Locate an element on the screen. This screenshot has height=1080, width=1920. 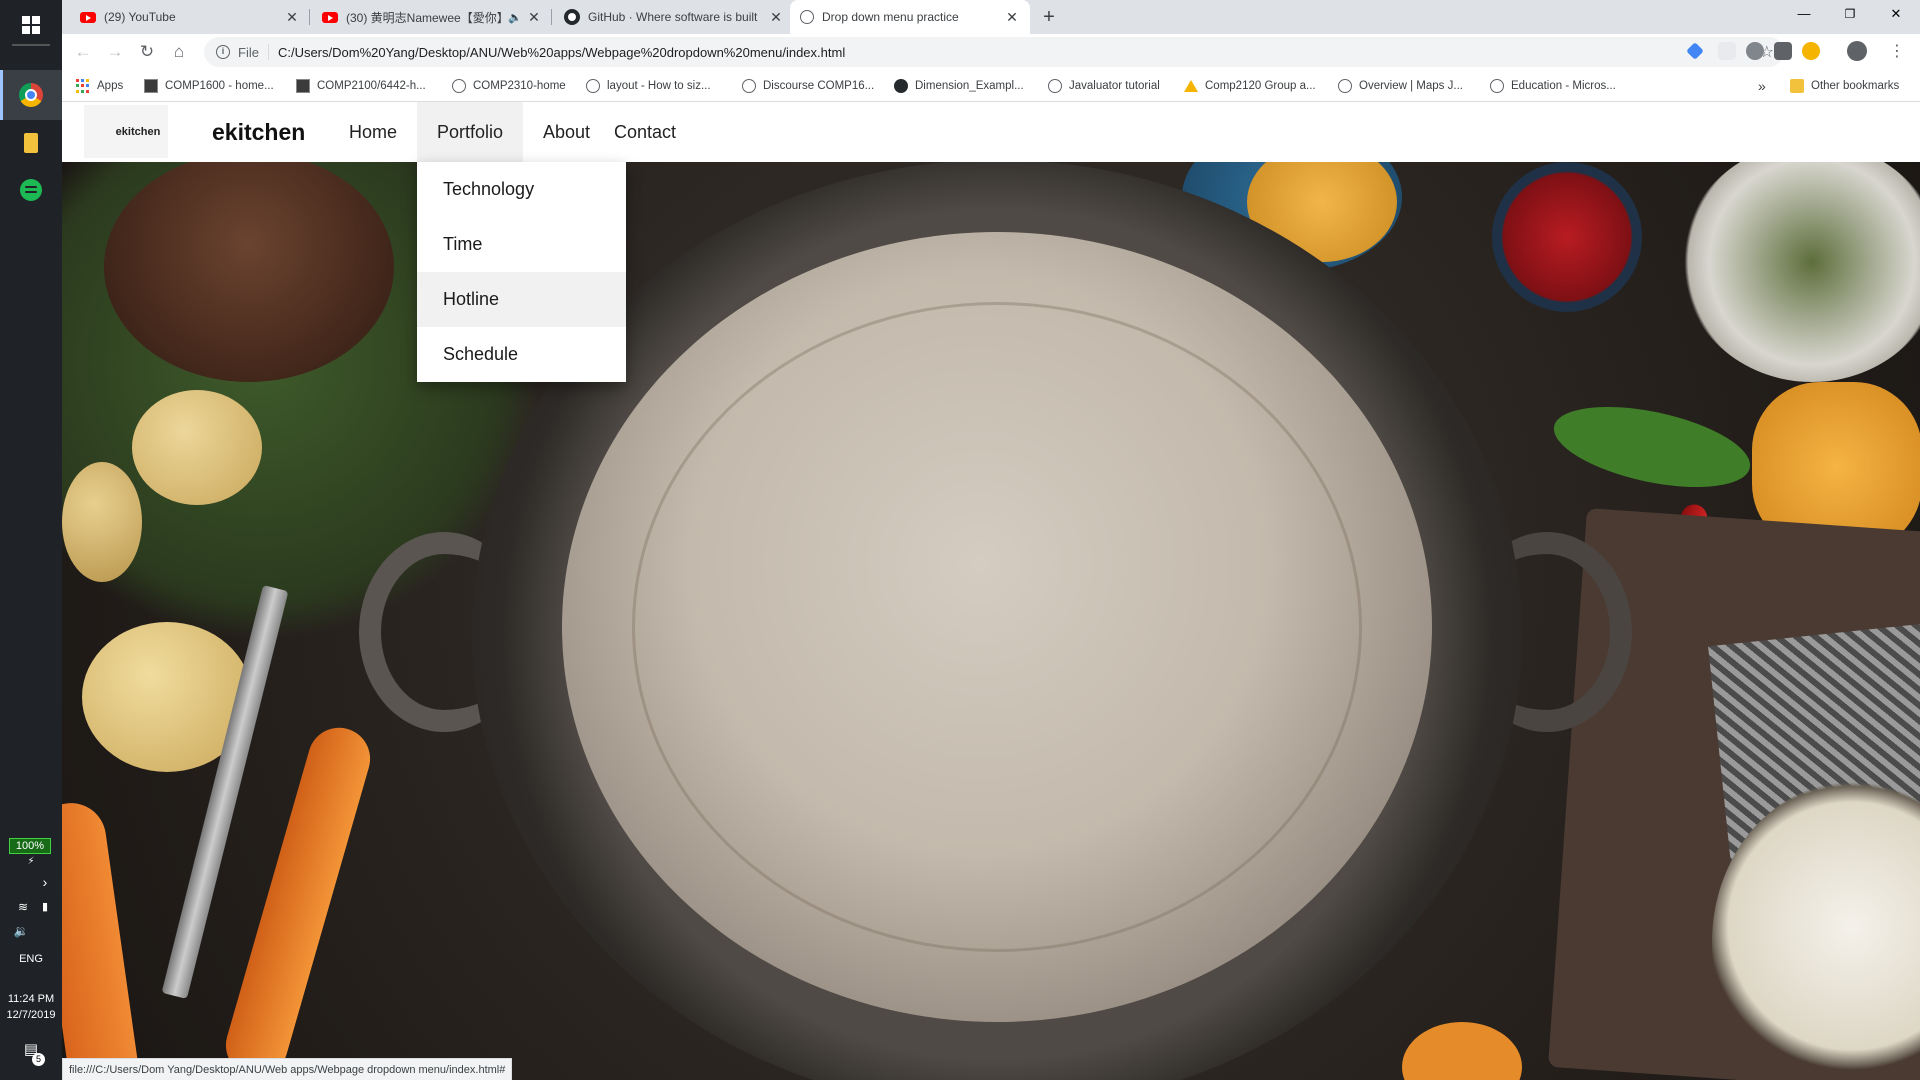
forward-arrow-icon: → is located at coordinates (115, 52).